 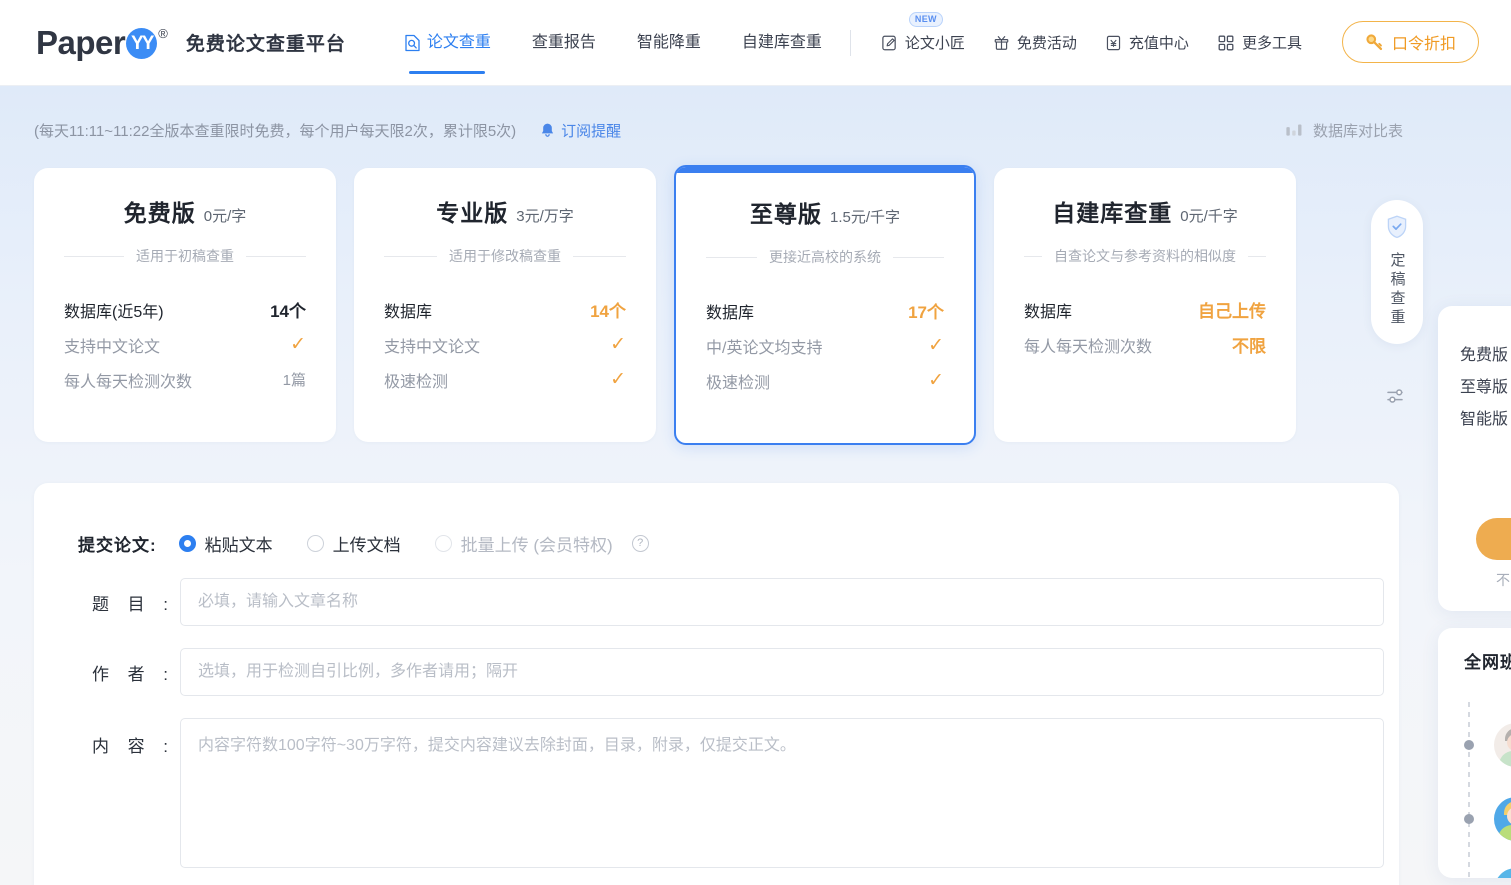 I want to click on promo-notice-text: (每天11:11~11:22全版本查重限时免费，每个用户每天限2次，累计限5次), so click(x=275, y=131).